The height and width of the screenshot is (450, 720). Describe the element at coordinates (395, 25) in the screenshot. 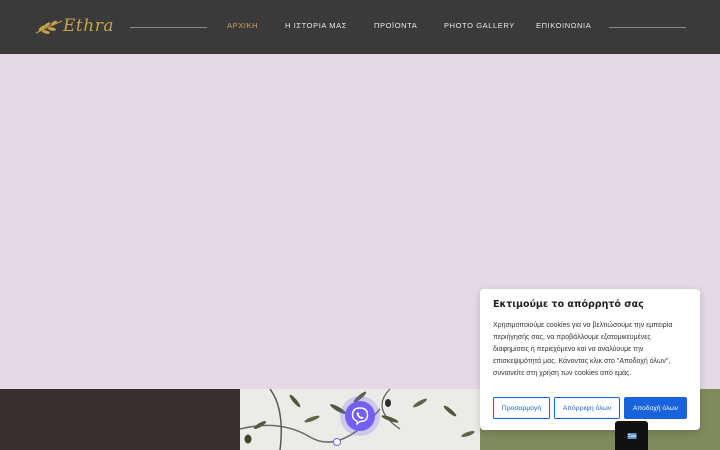

I see `nav-item-products: ΠΡΟΪΟΝΤΑ` at that location.